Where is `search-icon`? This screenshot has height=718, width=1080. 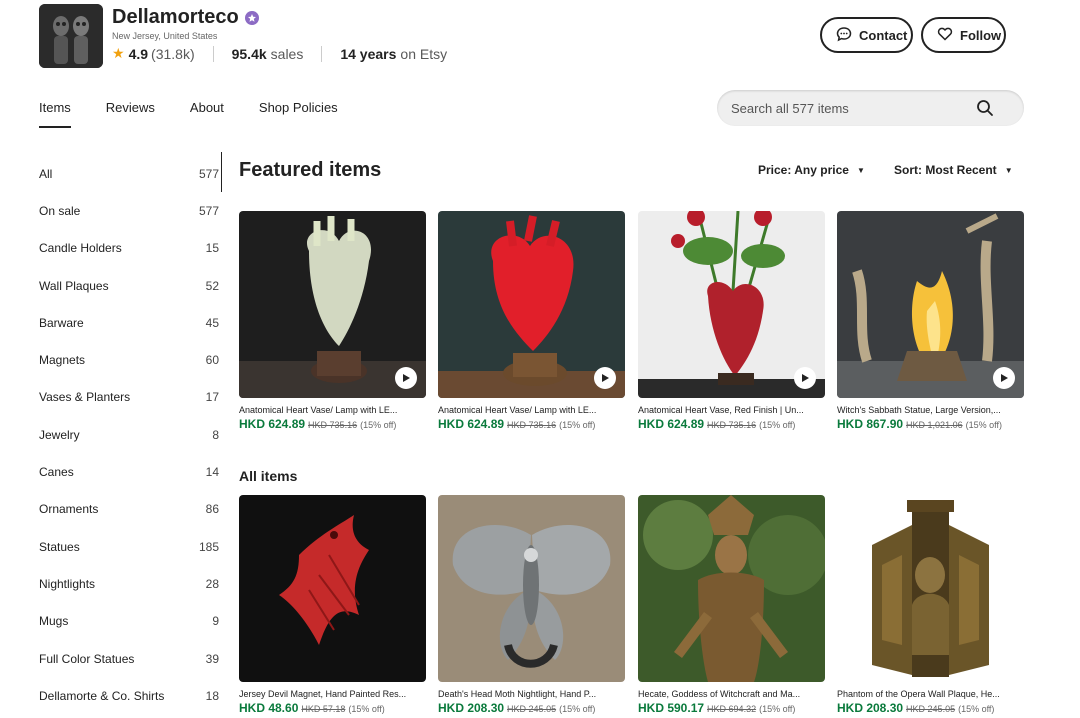 search-icon is located at coordinates (1013, 110).